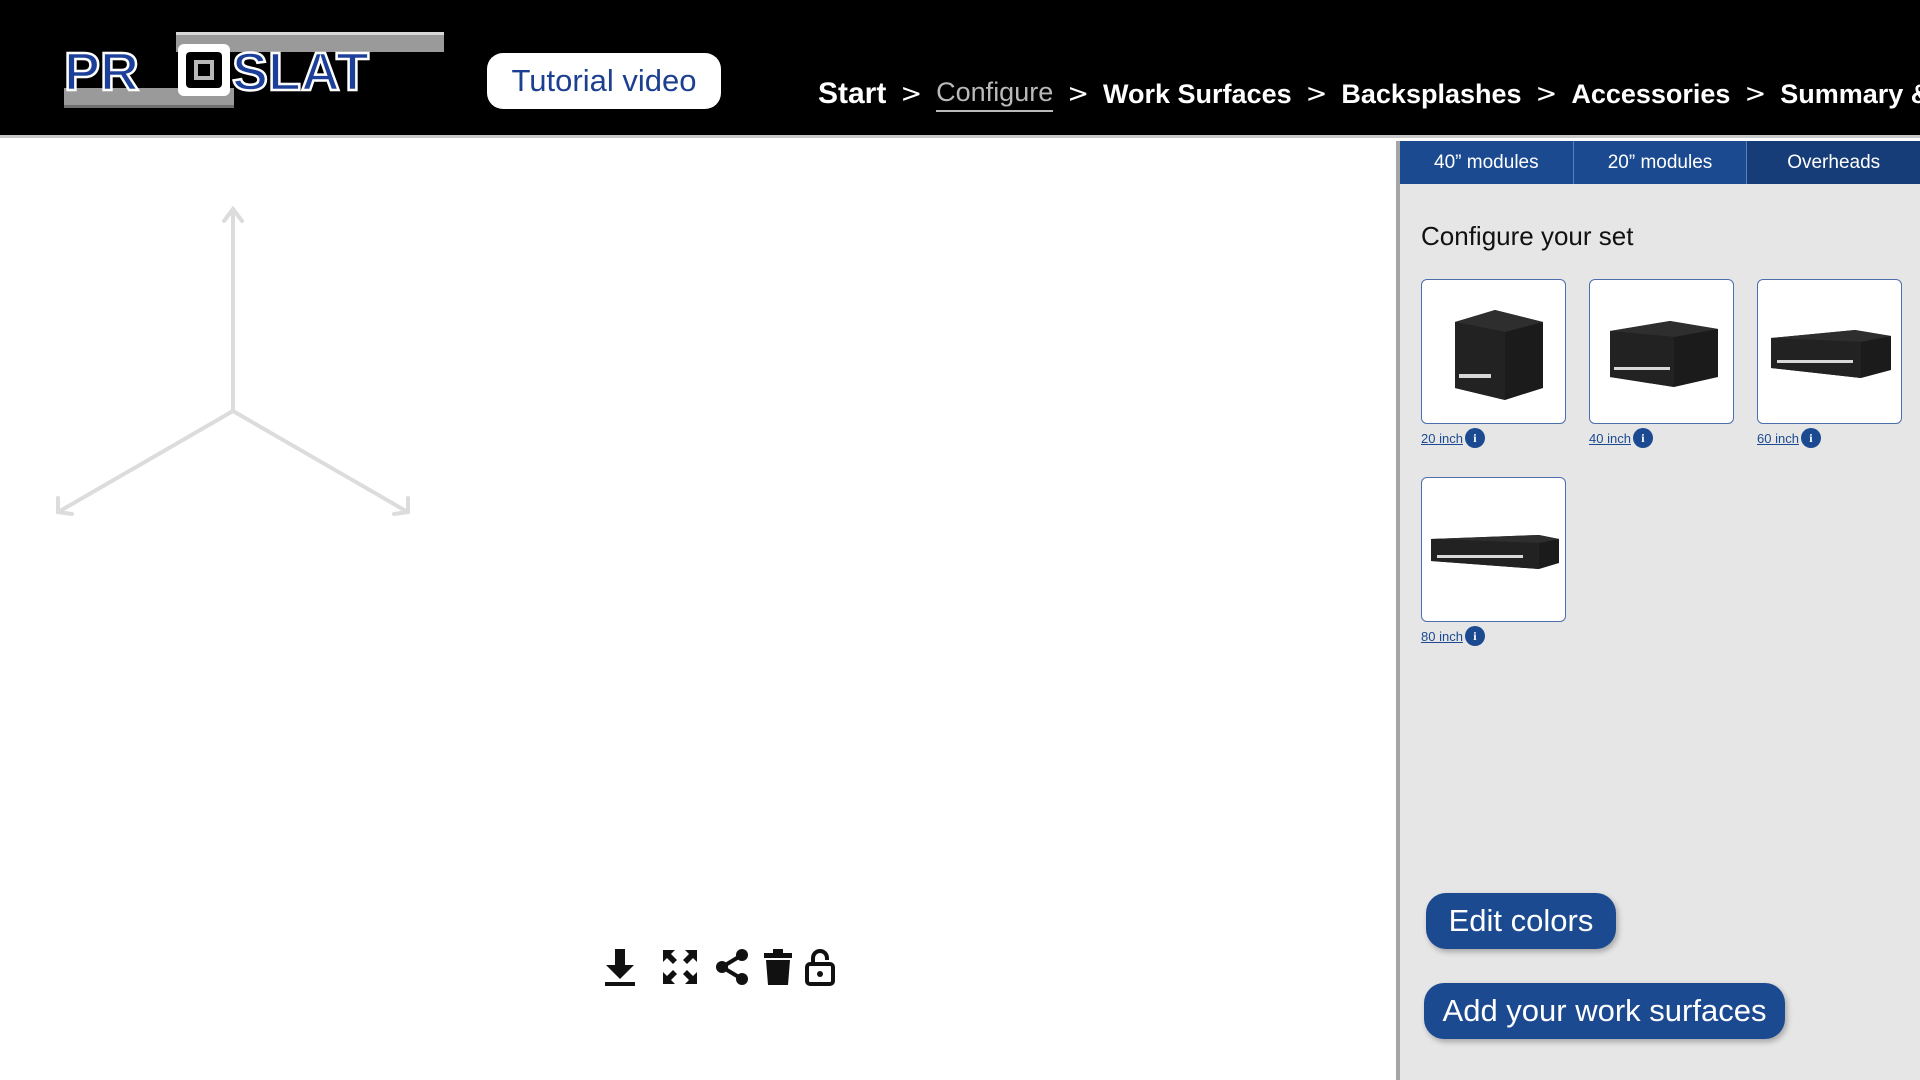 The width and height of the screenshot is (1920, 1080). I want to click on breadcrumb-start: Start, so click(852, 94).